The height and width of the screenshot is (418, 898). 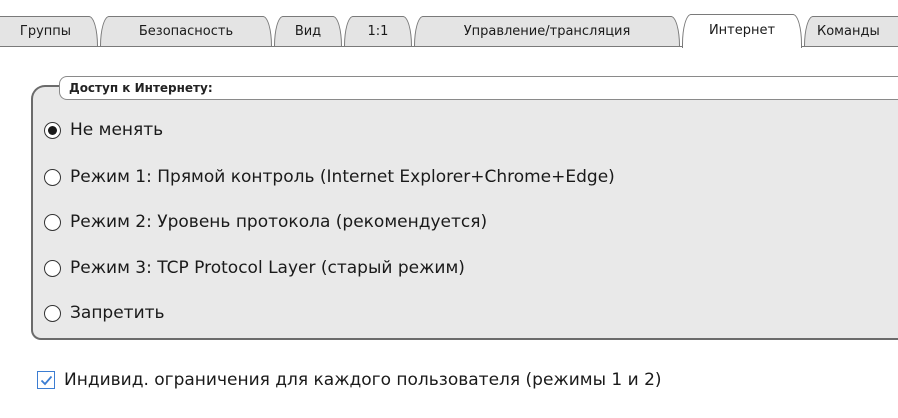 What do you see at coordinates (478, 88) in the screenshot?
I see `internet-access-legend: Доступ к Интернету:` at bounding box center [478, 88].